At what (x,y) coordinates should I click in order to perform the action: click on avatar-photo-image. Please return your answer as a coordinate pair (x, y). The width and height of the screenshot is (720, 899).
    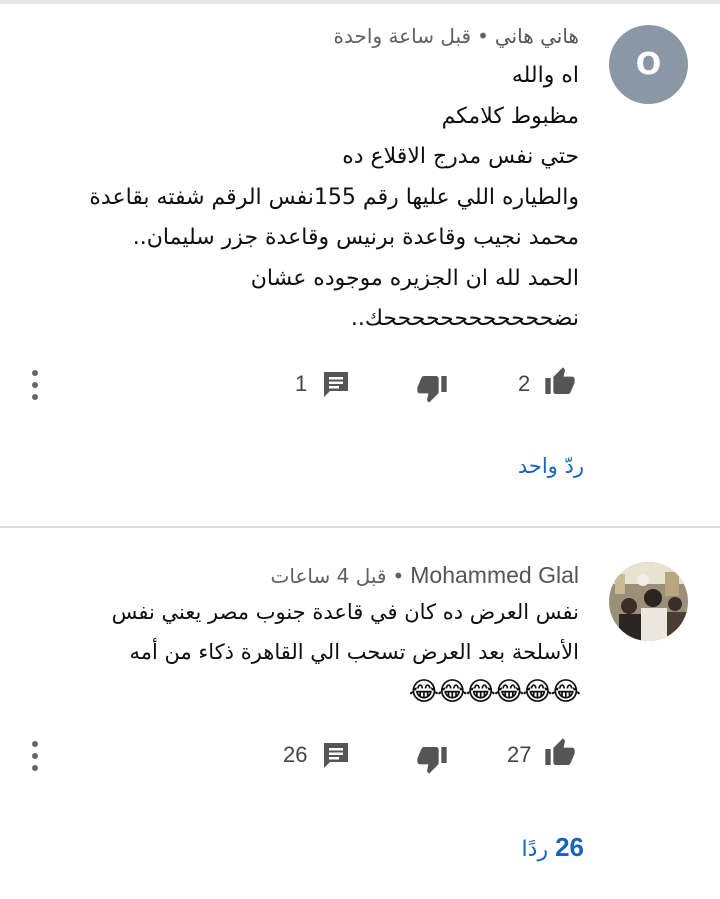
    Looking at the image, I should click on (648, 601).